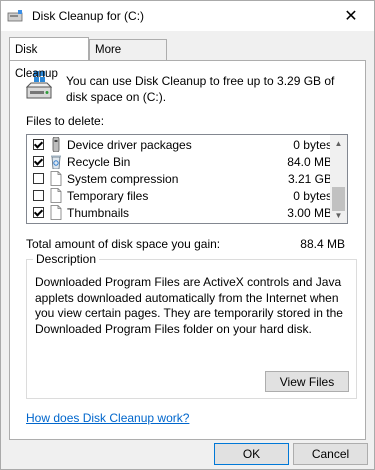 This screenshot has width=375, height=470. Describe the element at coordinates (179, 162) in the screenshot. I see `list-item-recycle-bin: Recycle Bin 84.0 MB` at that location.